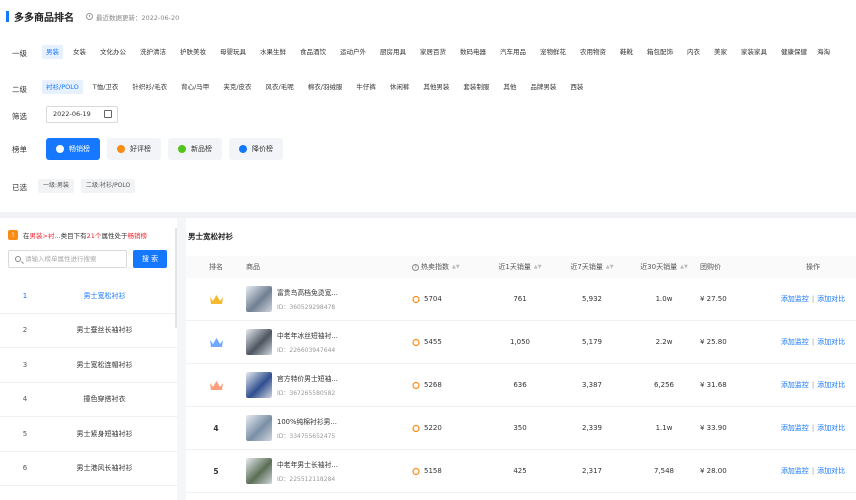  I want to click on product-cell: 富贵鸟高档免烫宽... ID：360529298478, so click(329, 299).